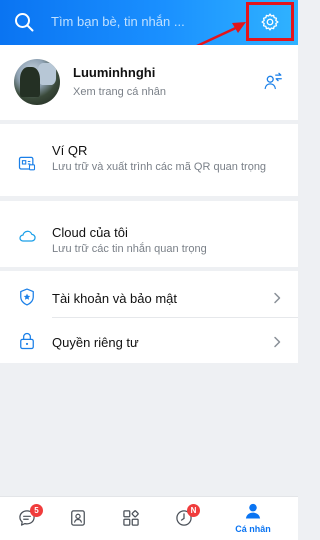 The image size is (320, 540). I want to click on profile-card: Luuminhnghi Xem trang cá nhân, so click(149, 82).